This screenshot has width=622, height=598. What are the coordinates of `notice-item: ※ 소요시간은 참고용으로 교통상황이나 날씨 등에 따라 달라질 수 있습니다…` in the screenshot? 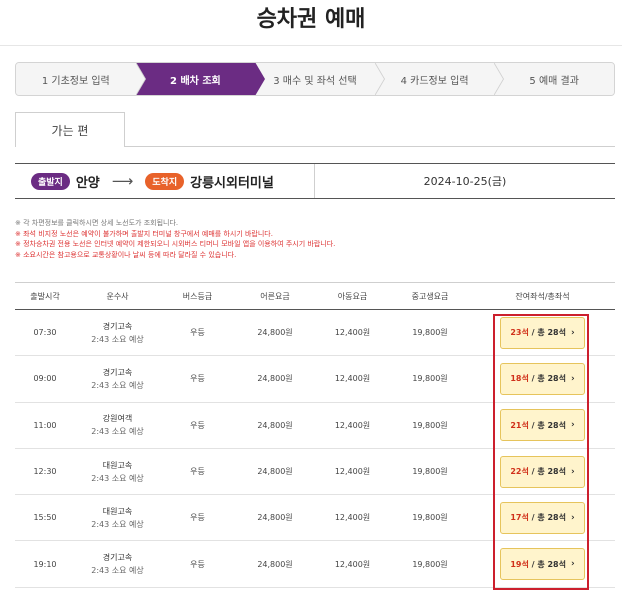 It's located at (126, 254).